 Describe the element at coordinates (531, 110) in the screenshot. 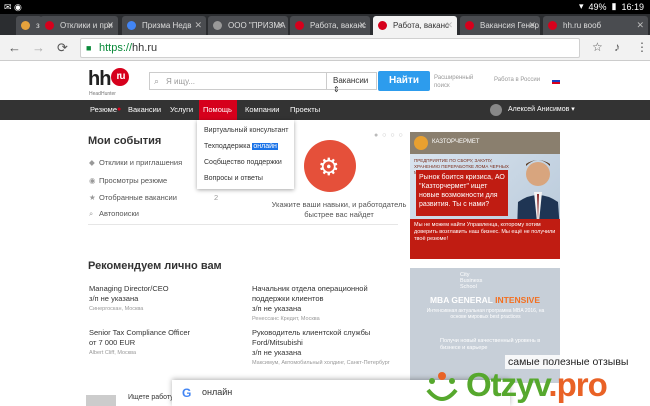

I see `user-menu: Алексей Анисимов ▾` at that location.